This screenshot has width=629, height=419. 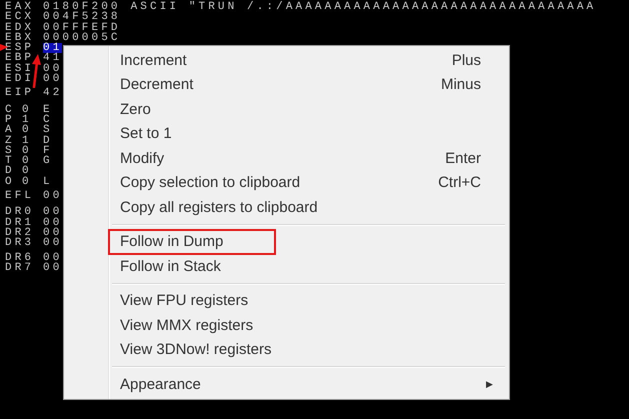 What do you see at coordinates (48, 161) in the screenshot?
I see `register-comment: G` at bounding box center [48, 161].